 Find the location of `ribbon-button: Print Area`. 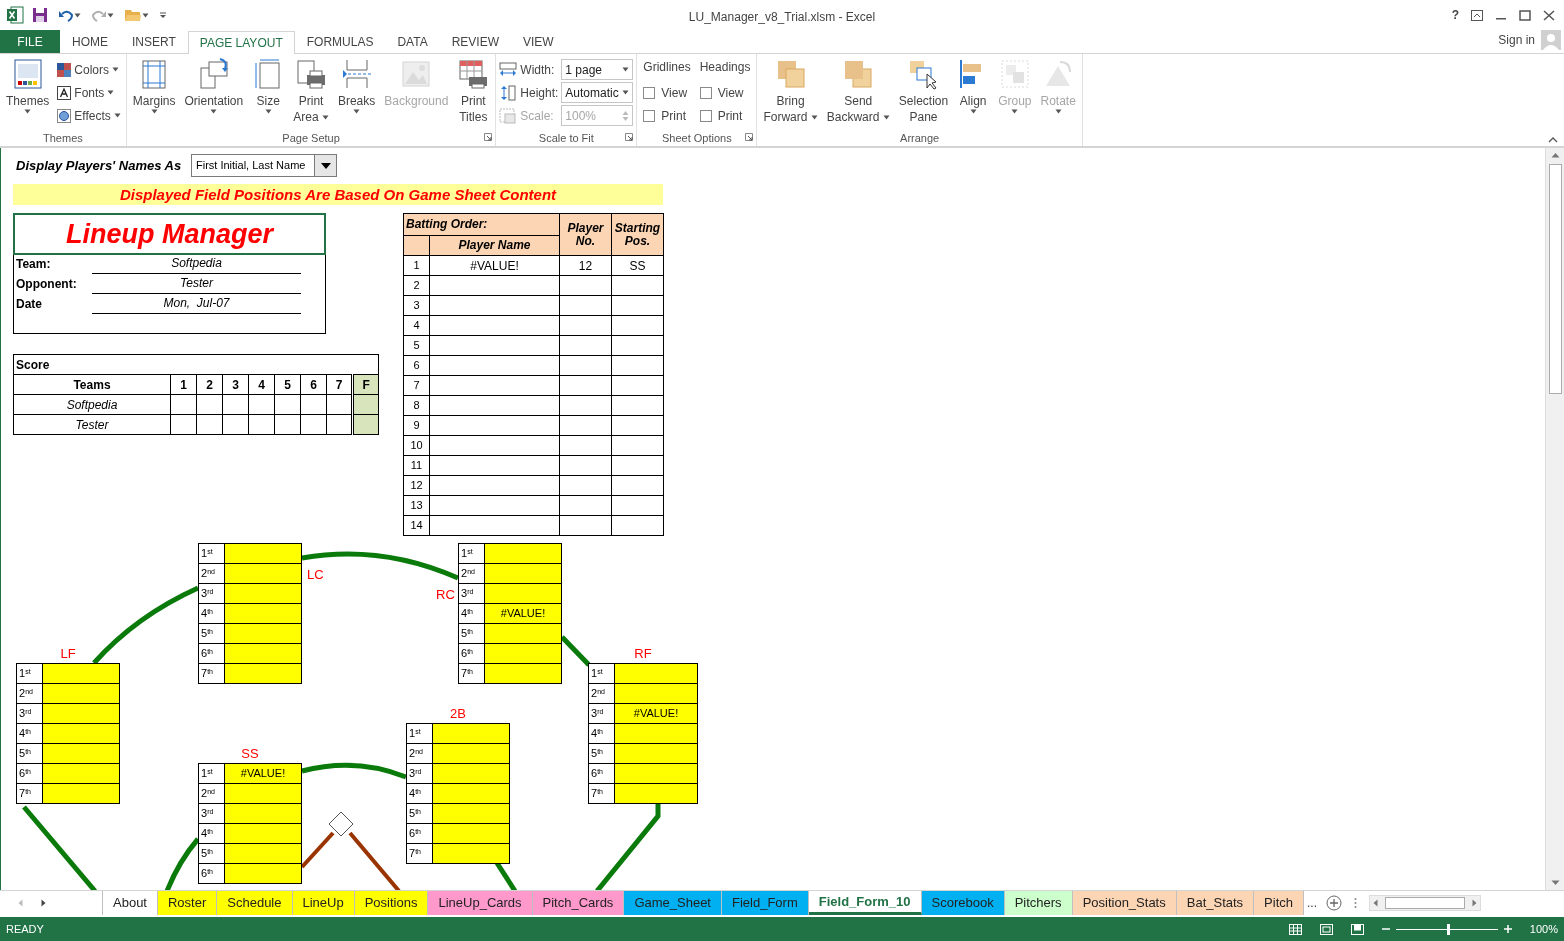

ribbon-button: Print Area is located at coordinates (311, 94).